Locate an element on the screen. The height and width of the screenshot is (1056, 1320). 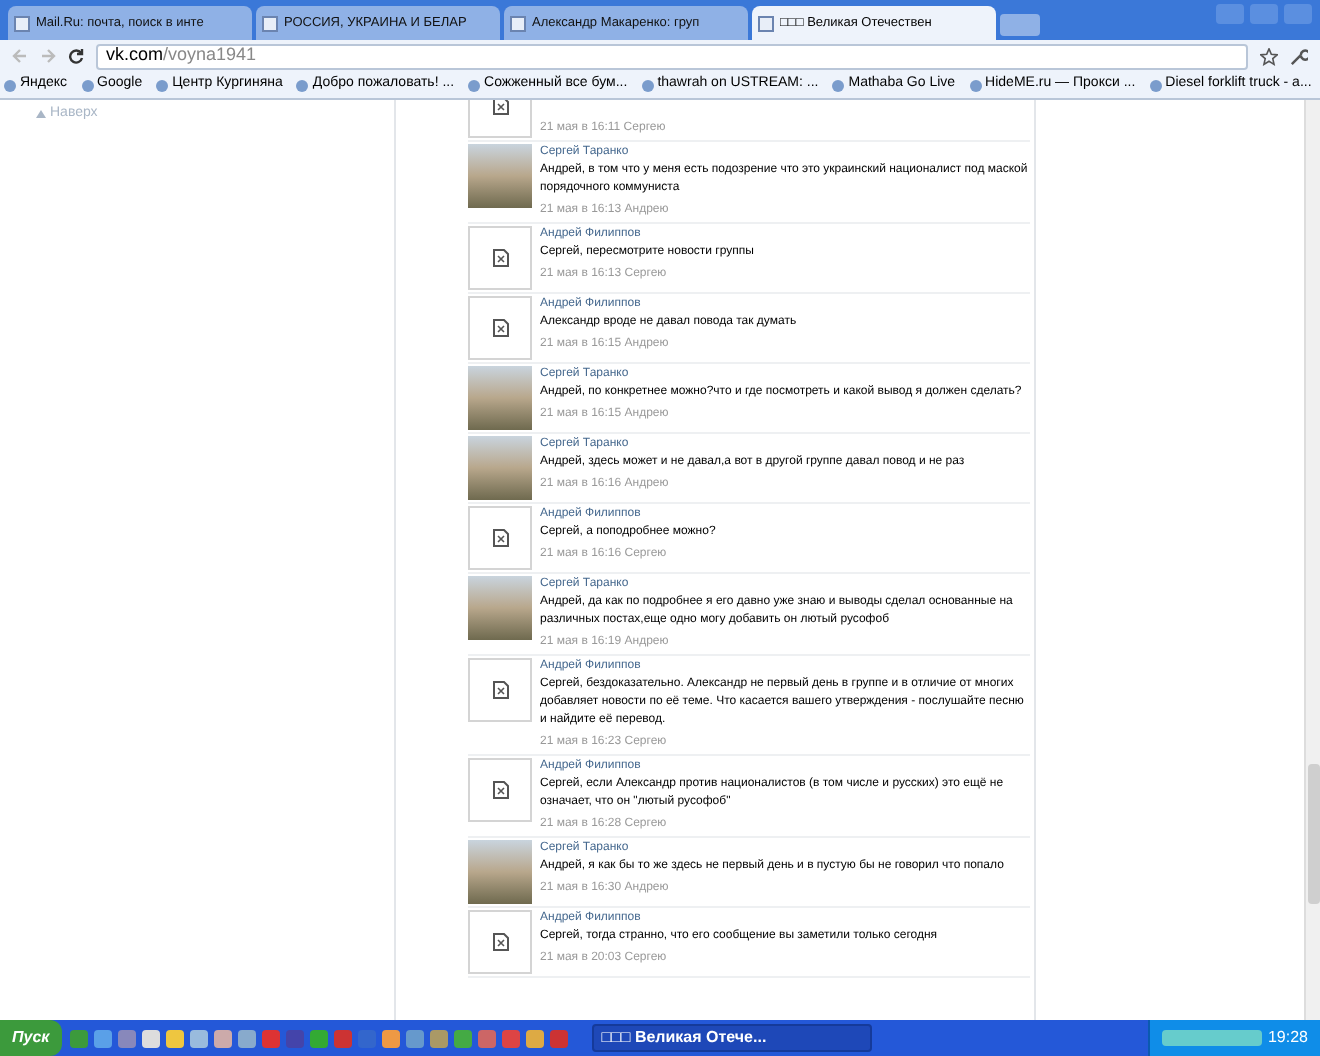
address-field: vk.com/voyna1941 is located at coordinates (672, 56).